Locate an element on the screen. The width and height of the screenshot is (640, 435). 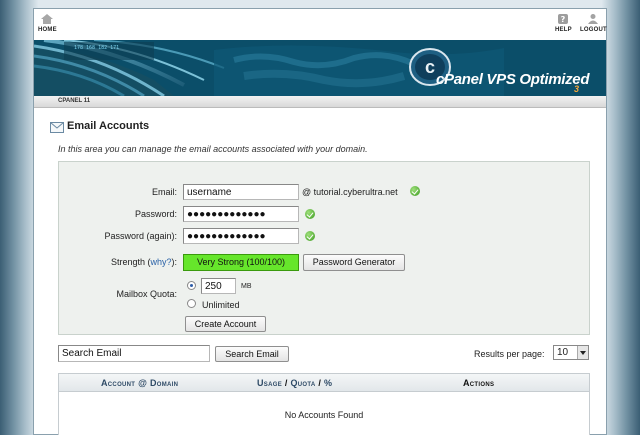
results-per-page-select: 10 is located at coordinates (571, 352).